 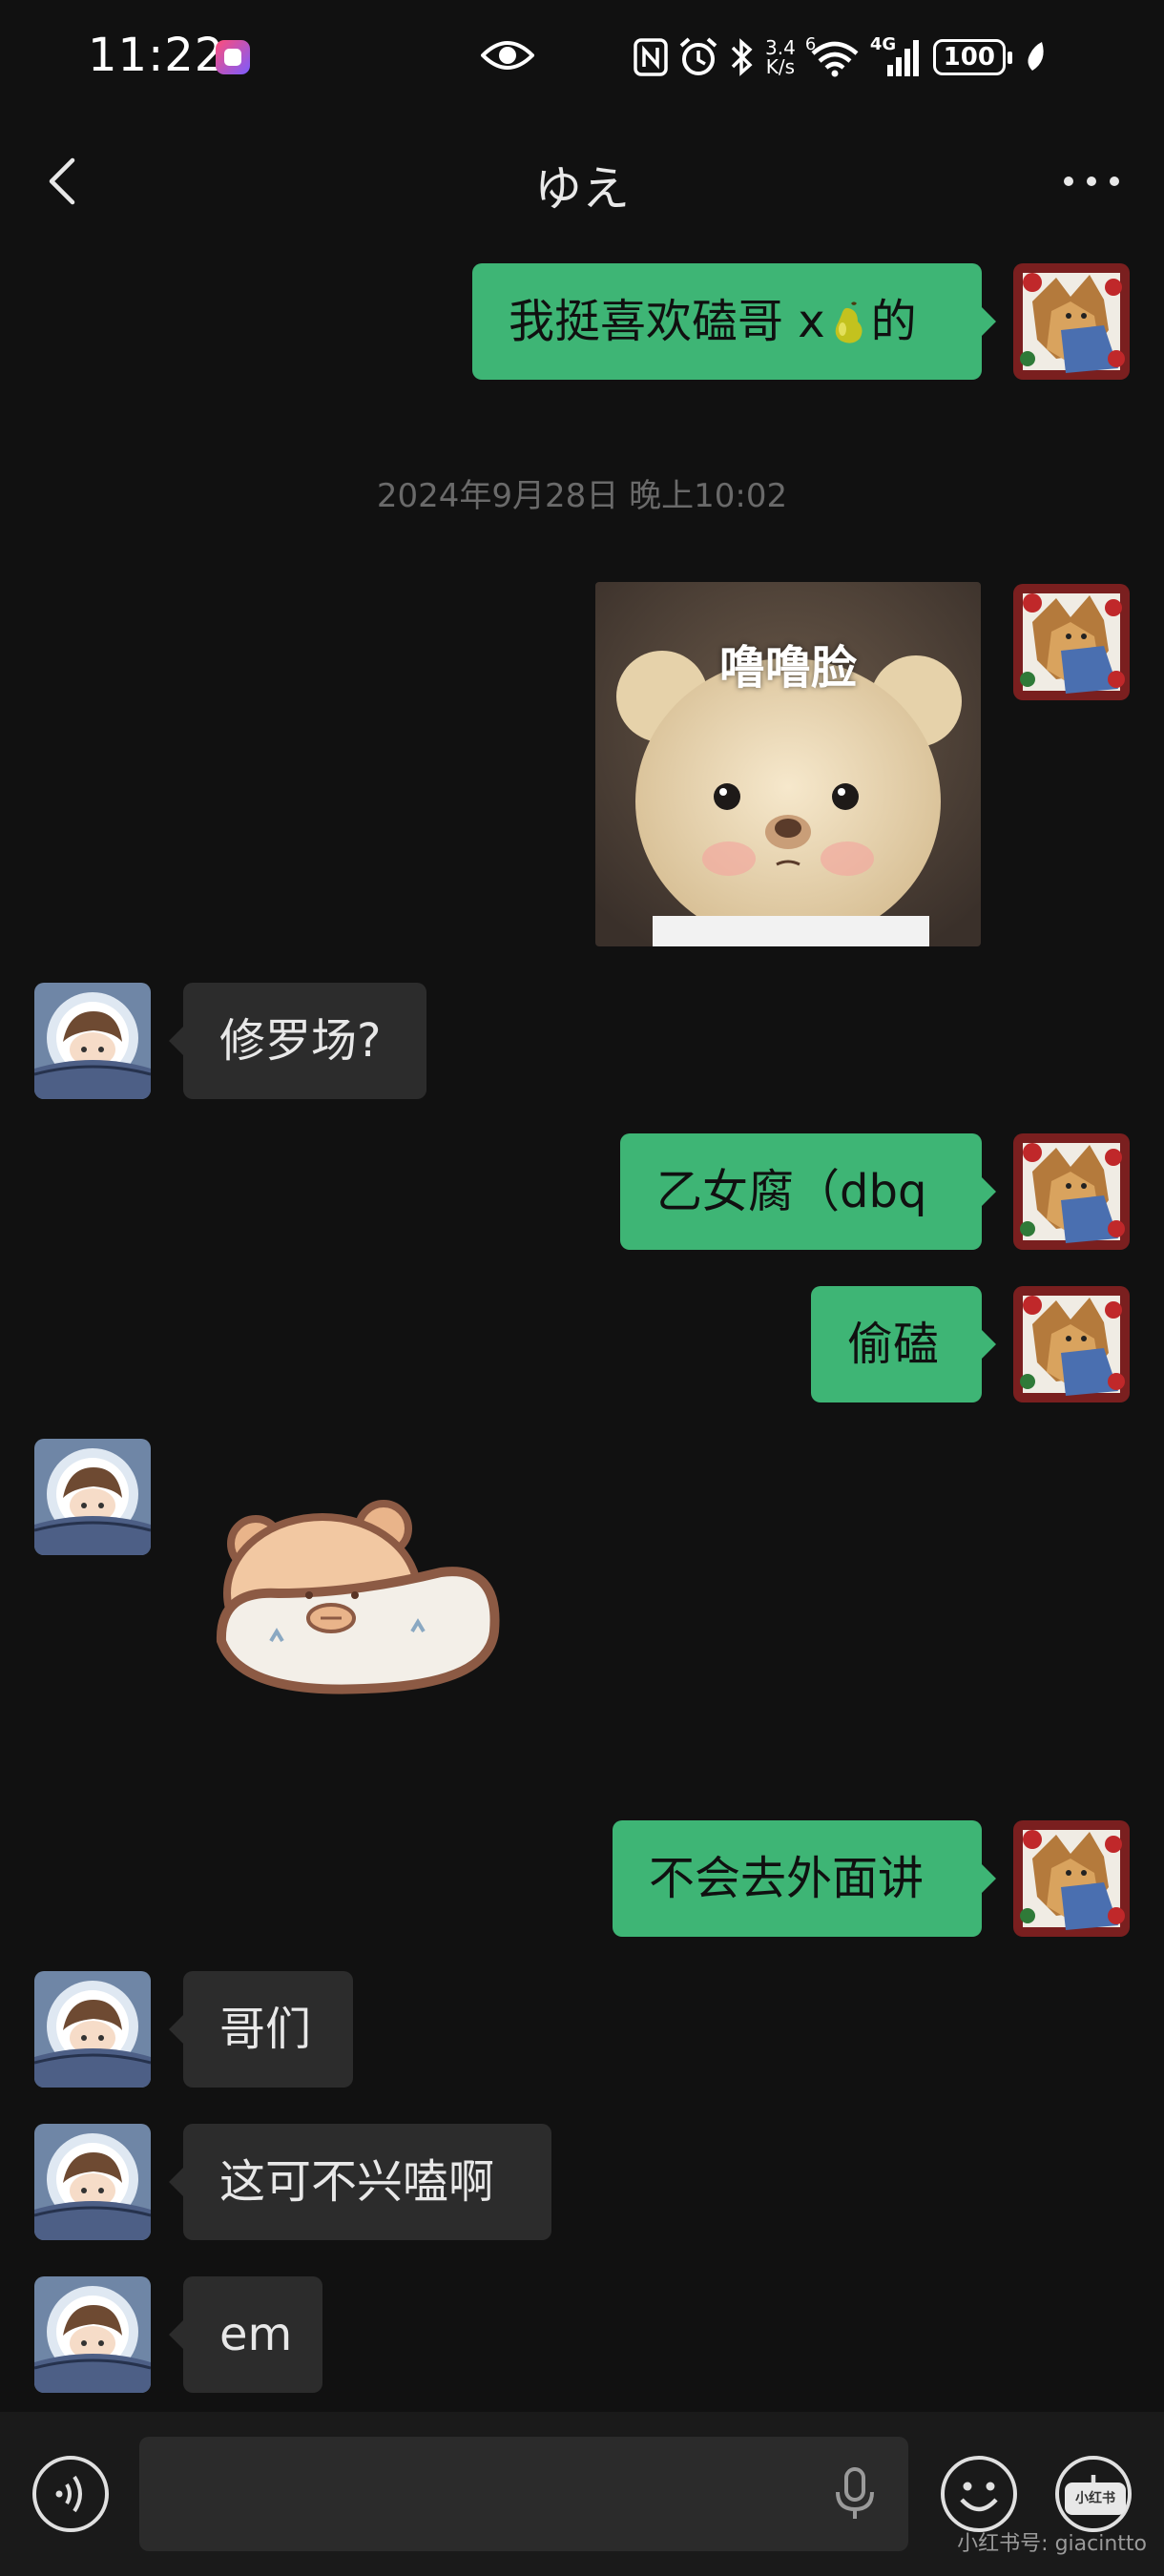 What do you see at coordinates (780, 57) in the screenshot?
I see `network-speed: 3.4 K/s` at bounding box center [780, 57].